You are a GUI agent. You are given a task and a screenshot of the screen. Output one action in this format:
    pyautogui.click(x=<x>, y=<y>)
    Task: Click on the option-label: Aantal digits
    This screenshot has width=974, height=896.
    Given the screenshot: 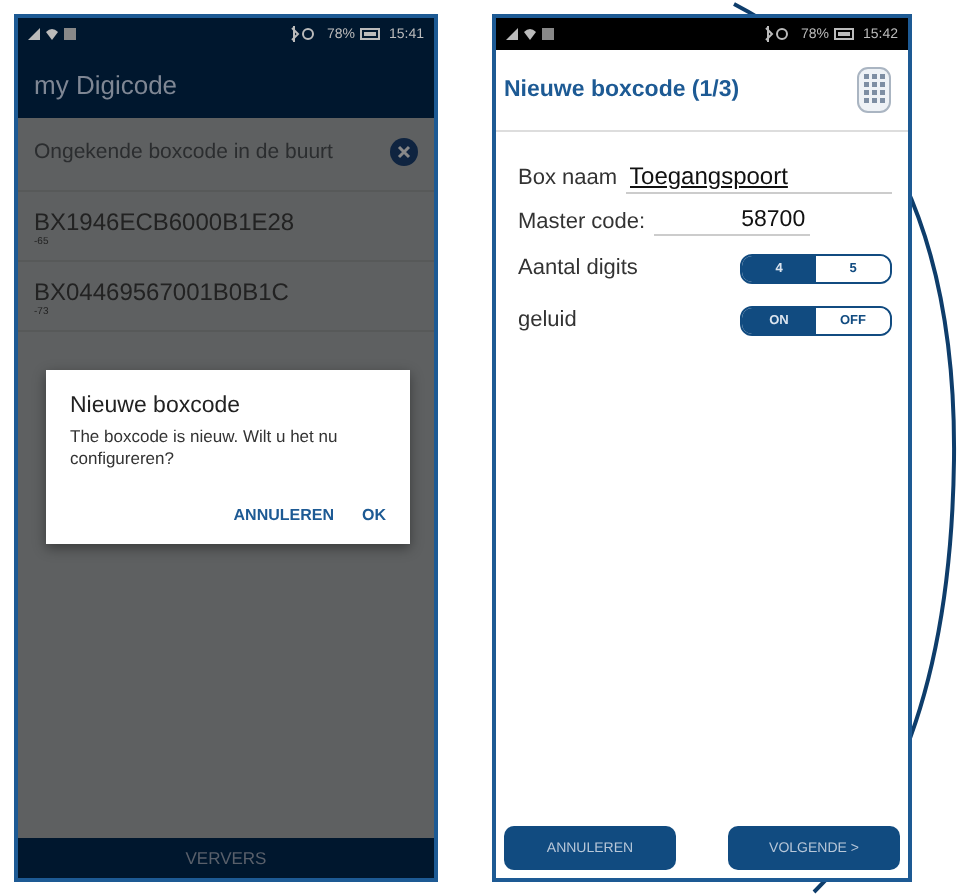 What is the action you would take?
    pyautogui.click(x=578, y=268)
    